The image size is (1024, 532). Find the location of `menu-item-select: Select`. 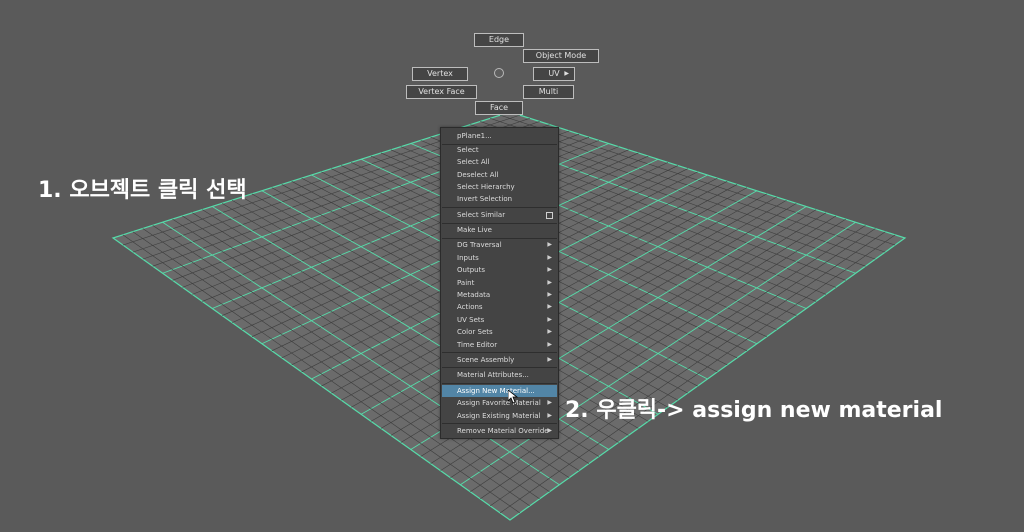

menu-item-select: Select is located at coordinates (499, 150).